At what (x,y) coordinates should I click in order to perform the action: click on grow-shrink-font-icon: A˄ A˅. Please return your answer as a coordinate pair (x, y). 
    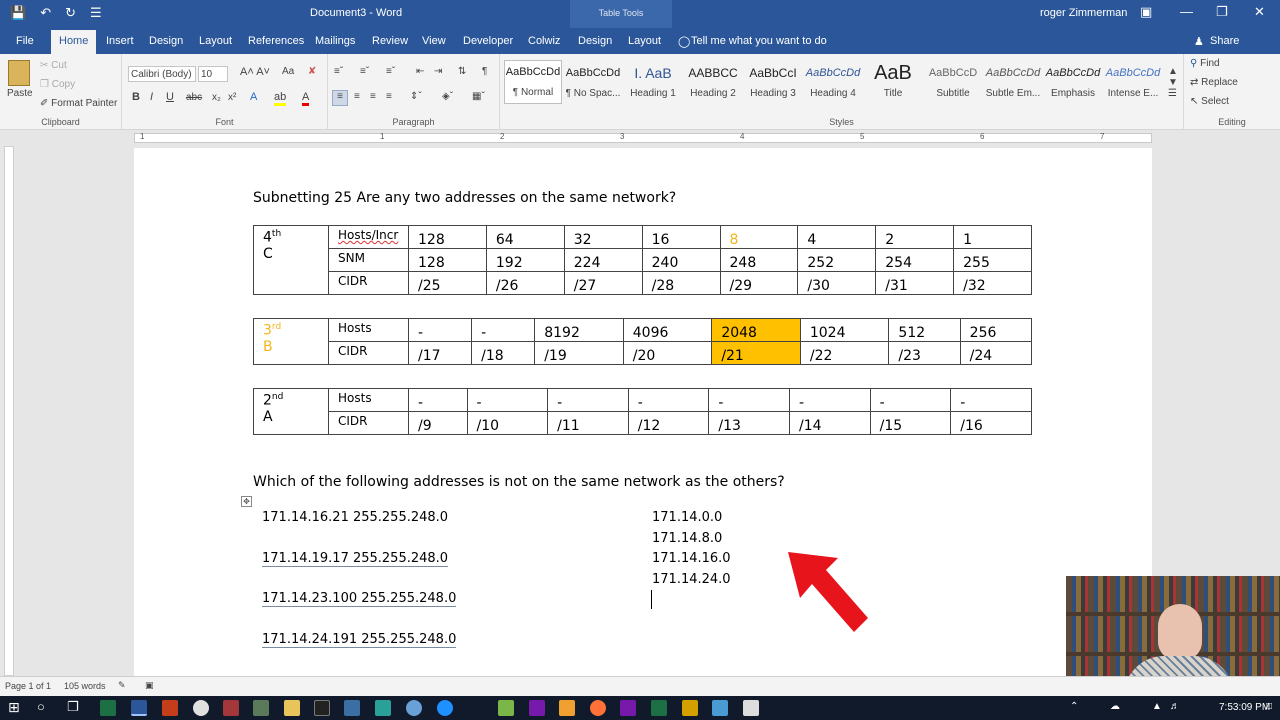
    Looking at the image, I should click on (255, 72).